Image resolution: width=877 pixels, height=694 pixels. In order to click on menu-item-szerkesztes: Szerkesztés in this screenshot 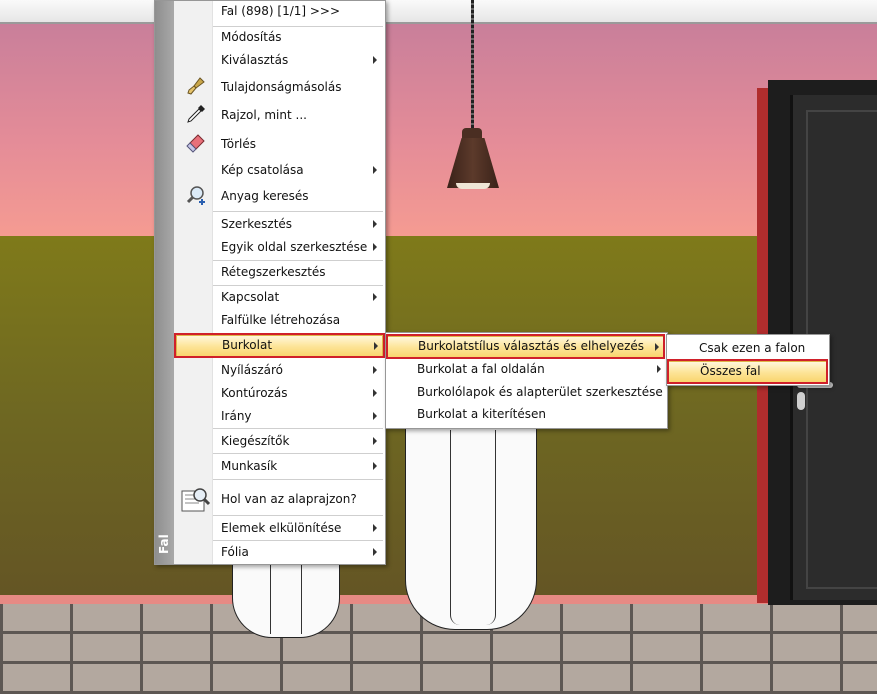, I will do `click(279, 225)`.